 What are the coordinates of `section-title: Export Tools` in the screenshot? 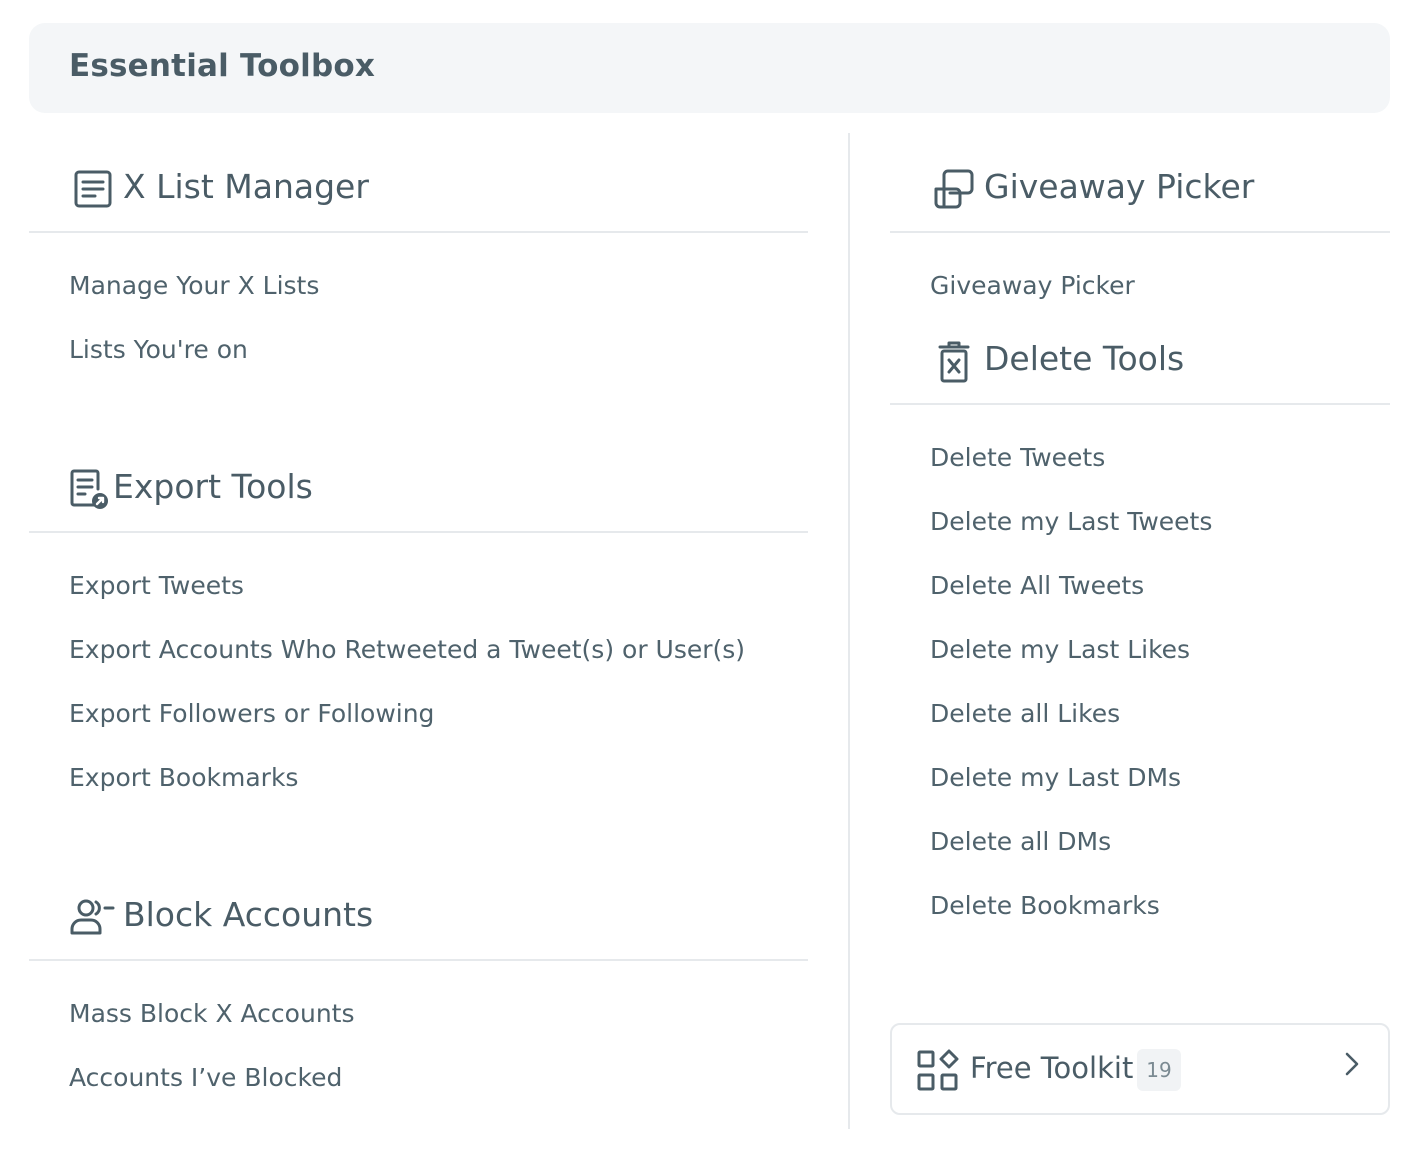 It's located at (213, 486).